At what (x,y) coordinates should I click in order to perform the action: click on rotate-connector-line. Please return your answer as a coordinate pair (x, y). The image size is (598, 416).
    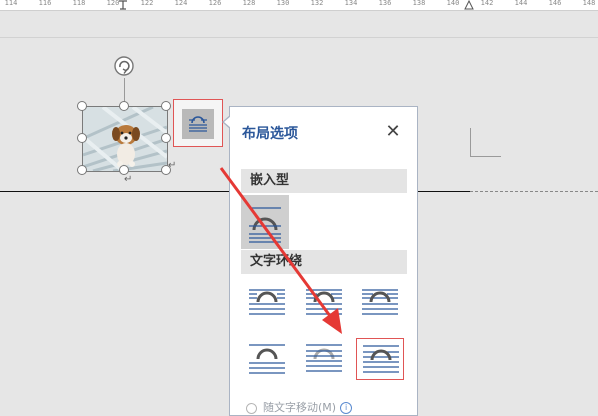
    Looking at the image, I should click on (124, 90).